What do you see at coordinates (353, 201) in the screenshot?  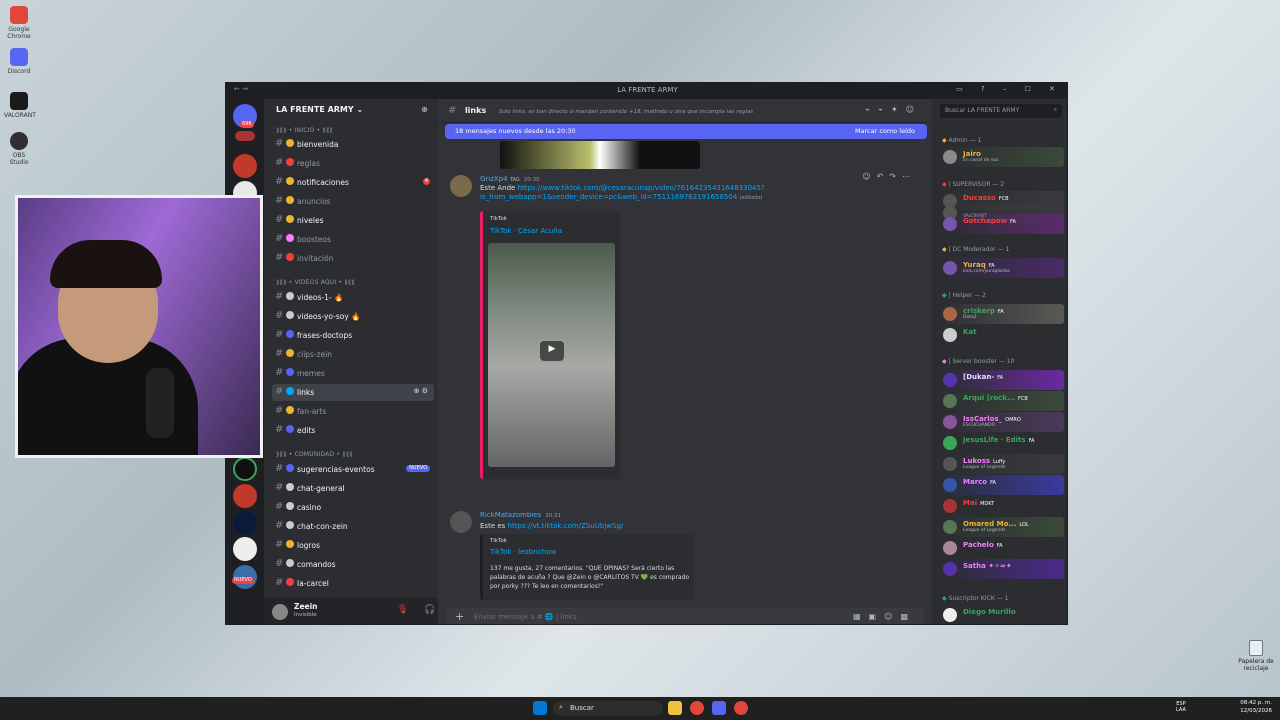 I see `channel-item: # anuncios` at bounding box center [353, 201].